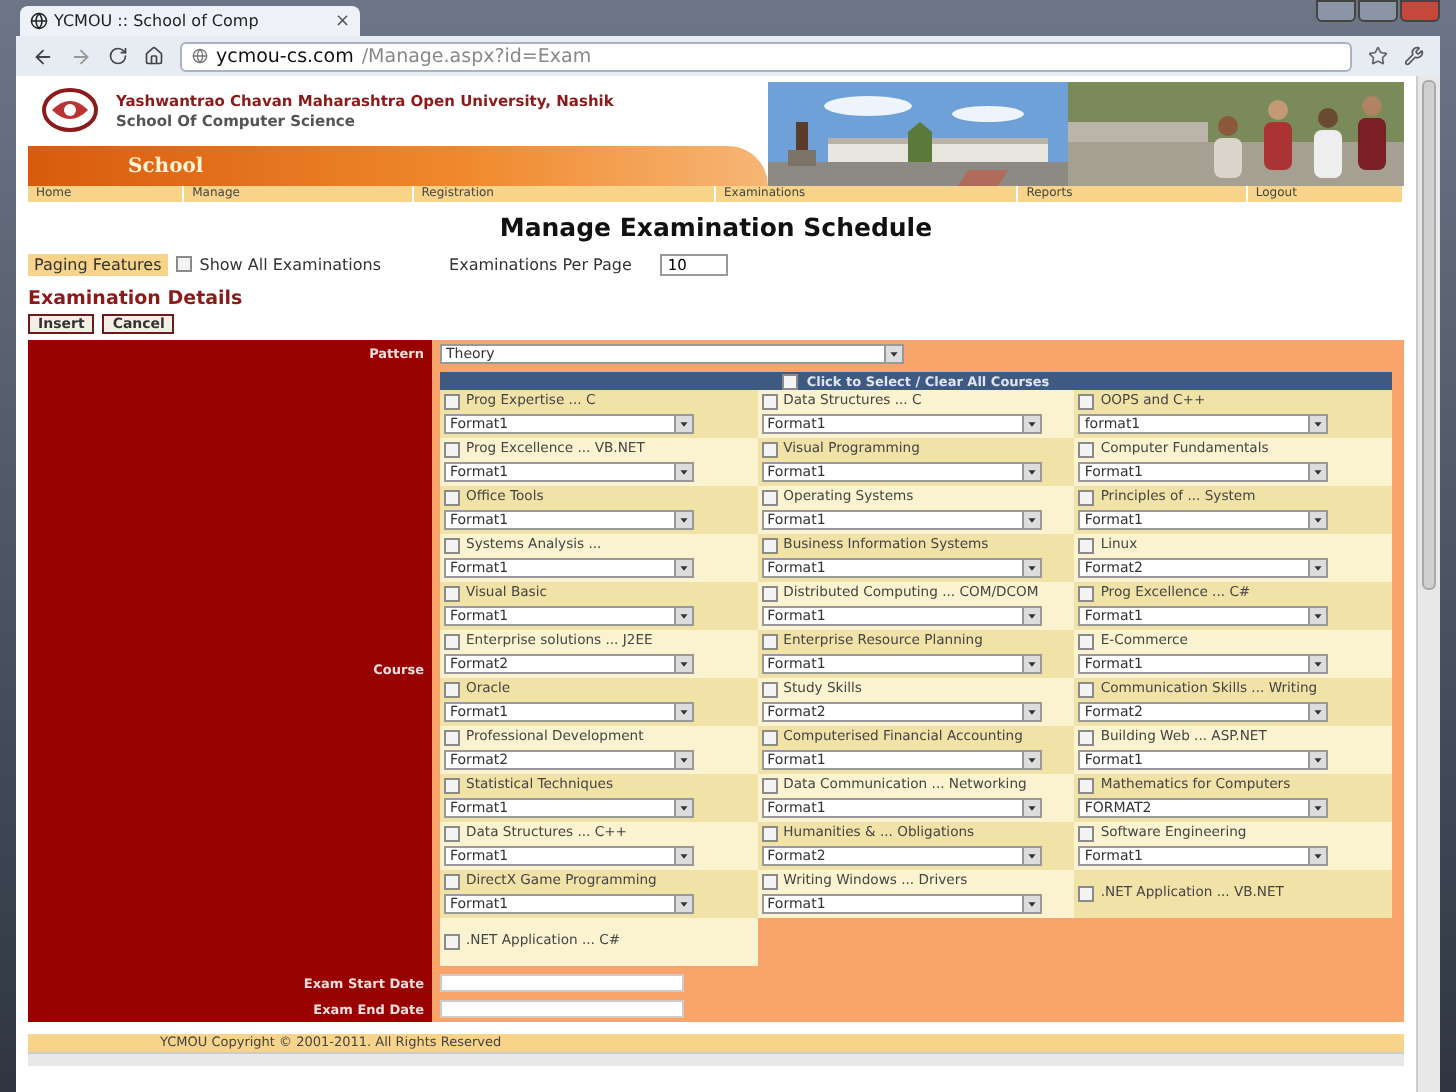 This screenshot has width=1456, height=1092. What do you see at coordinates (540, 264) in the screenshot?
I see `per-page-label: Examinations Per Page` at bounding box center [540, 264].